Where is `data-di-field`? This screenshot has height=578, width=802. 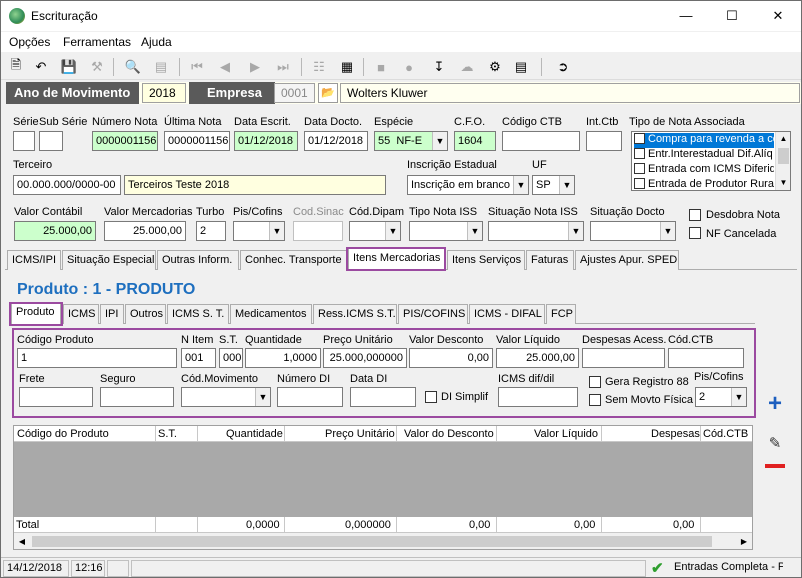 data-di-field is located at coordinates (383, 397).